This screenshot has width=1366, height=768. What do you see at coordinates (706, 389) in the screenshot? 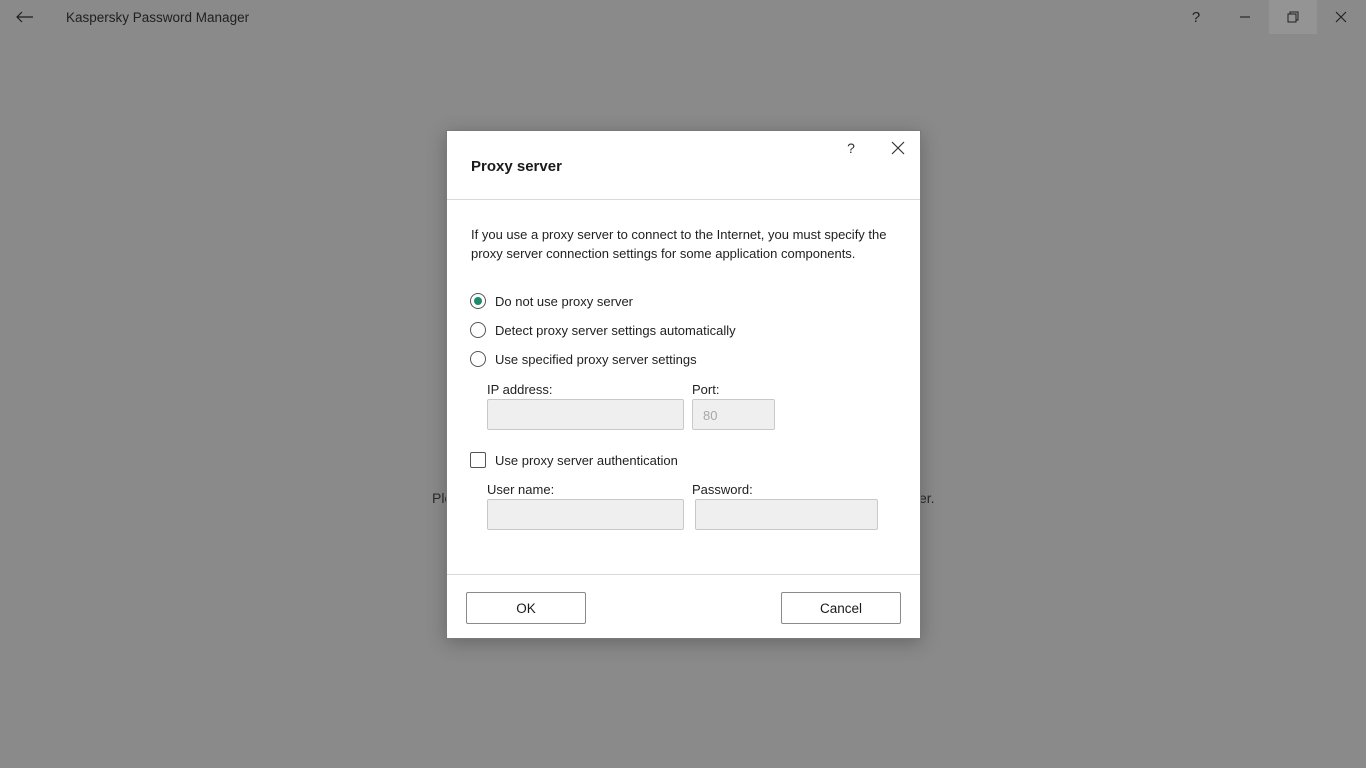
I see `port-label: Port:` at bounding box center [706, 389].